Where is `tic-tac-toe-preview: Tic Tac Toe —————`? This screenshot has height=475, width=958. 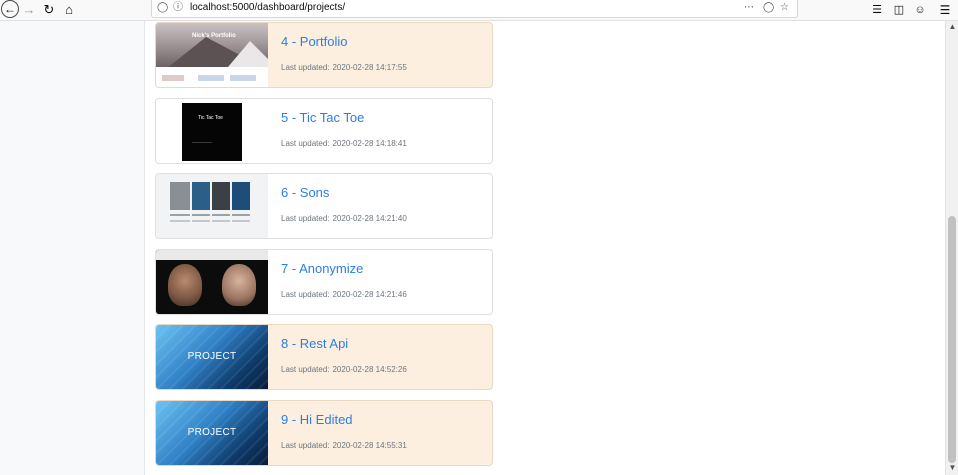
tic-tac-toe-preview: Tic Tac Toe ————— is located at coordinates (212, 132).